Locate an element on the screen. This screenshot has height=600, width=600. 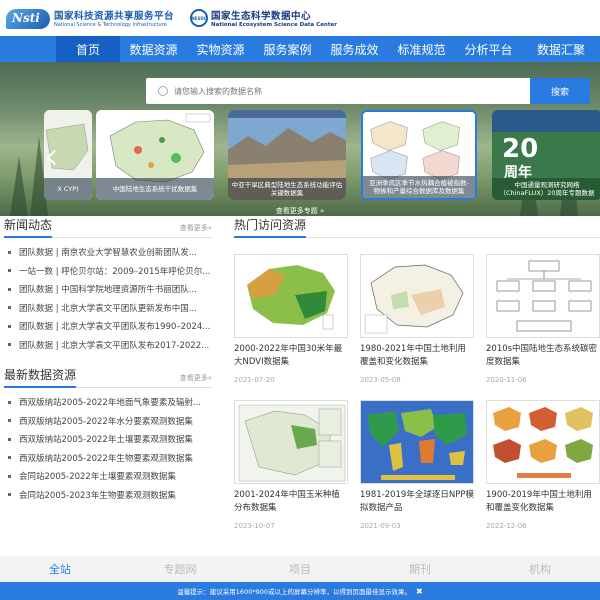
resource-card: 2001-2024年中国玉米种植分布数据集 2023-10-07 is located at coordinates (291, 465).